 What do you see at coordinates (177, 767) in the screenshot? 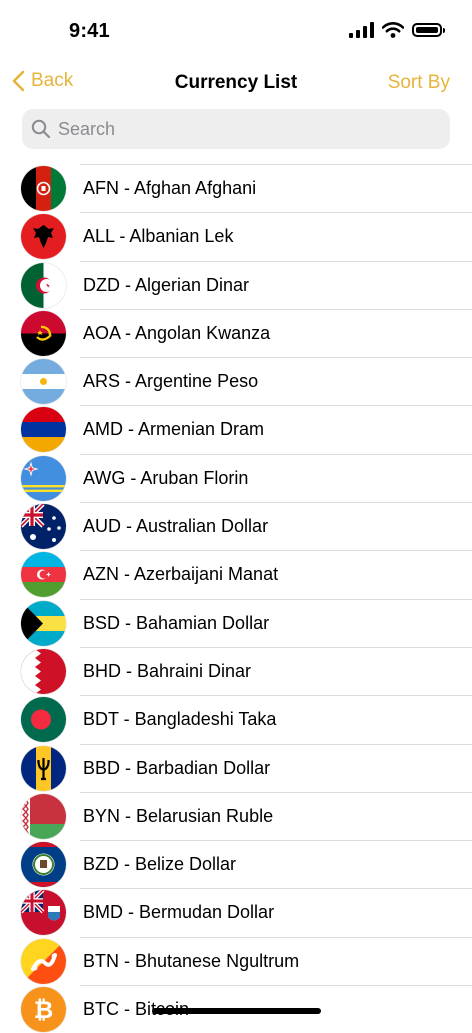
I see `currency-label: BBD - Barbadian Dollar` at bounding box center [177, 767].